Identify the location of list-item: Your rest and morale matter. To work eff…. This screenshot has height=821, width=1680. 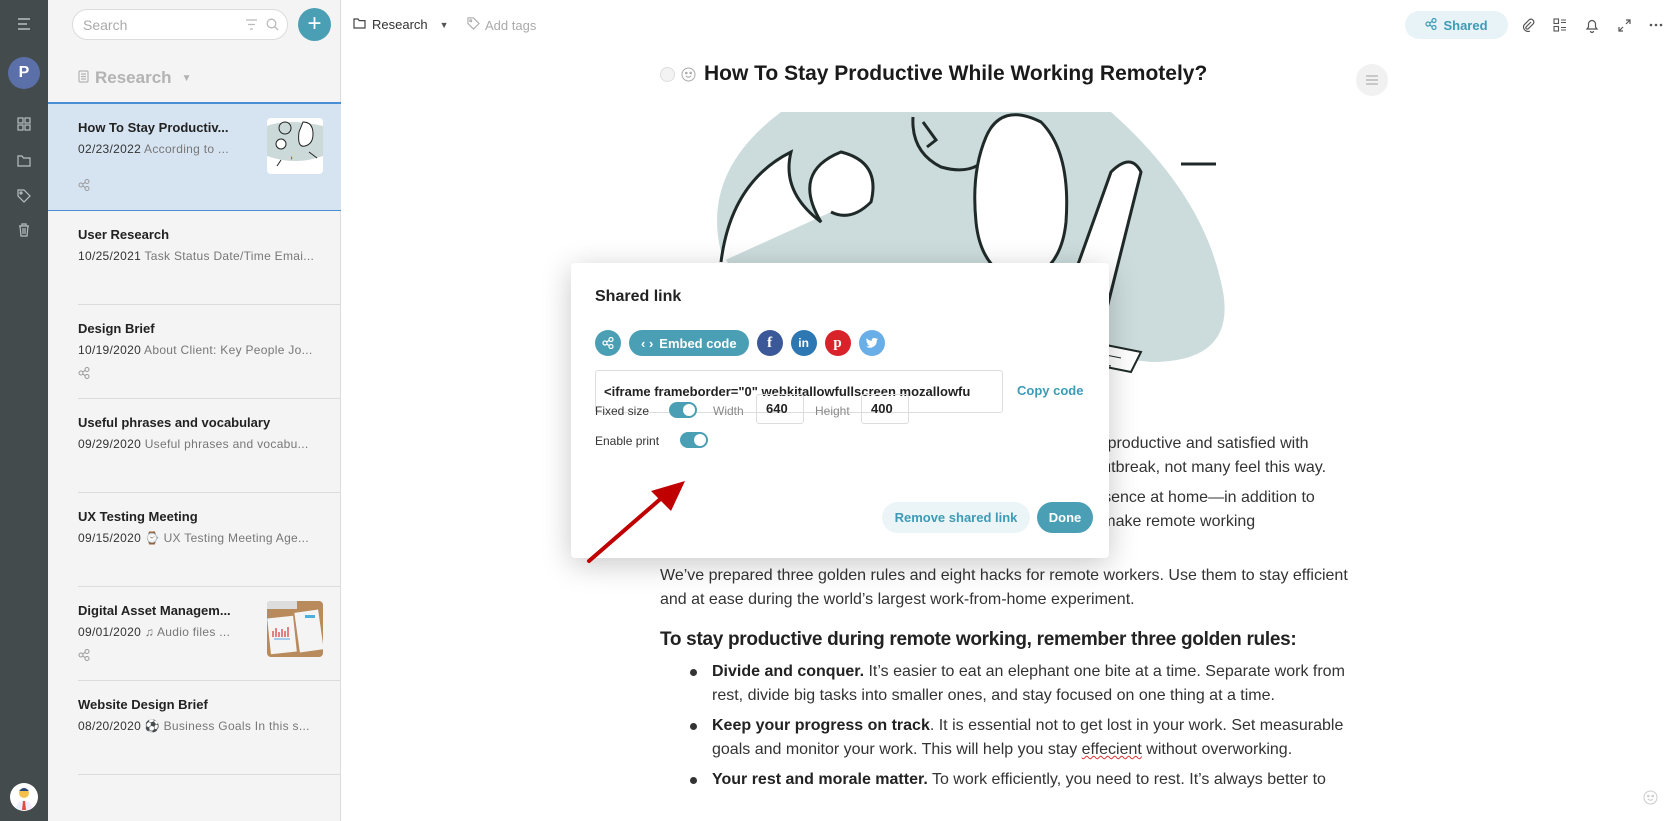
(1025, 780).